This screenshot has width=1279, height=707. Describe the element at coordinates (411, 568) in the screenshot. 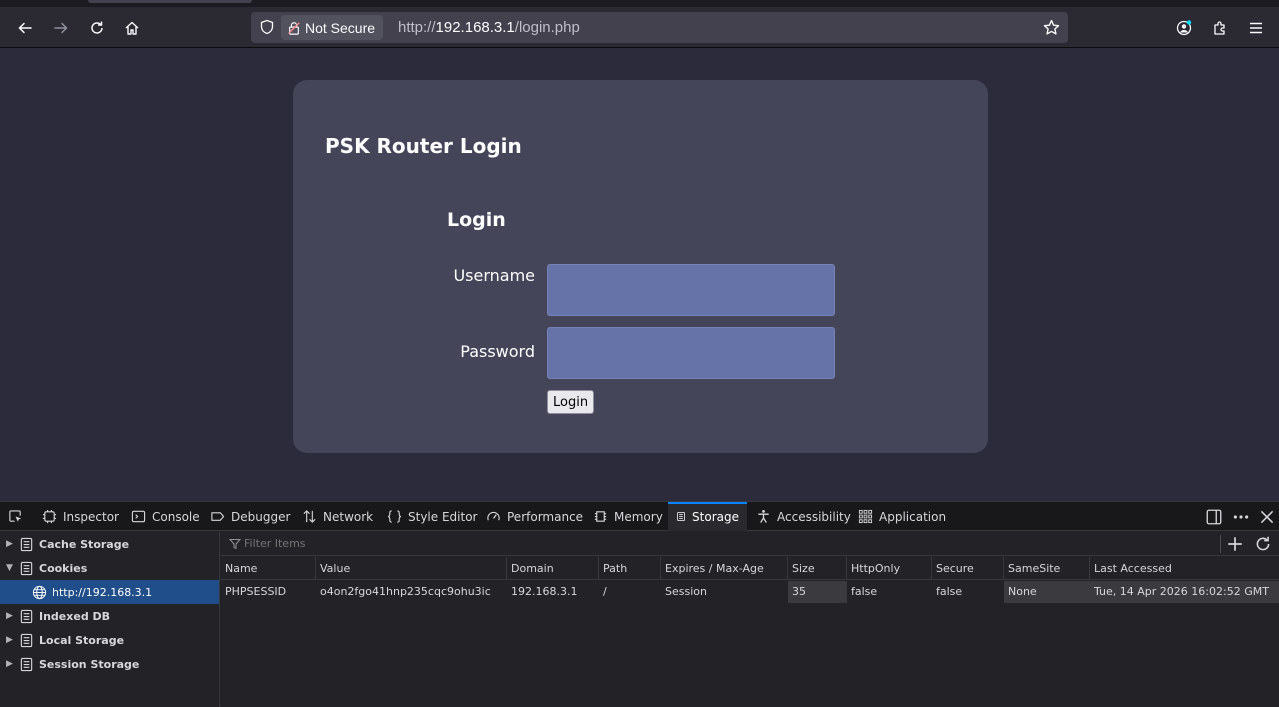

I see `column-header-value: Value` at that location.